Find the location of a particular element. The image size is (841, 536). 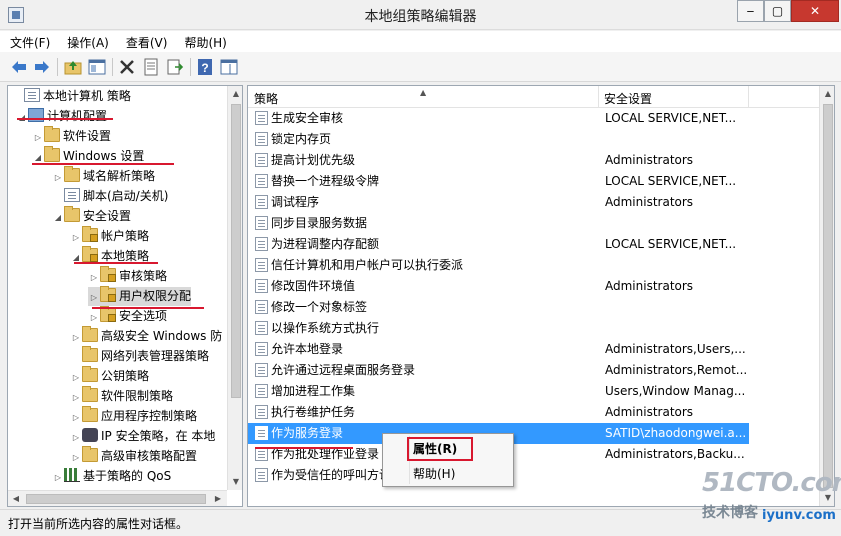

context-menu-help: 帮助(H) is located at coordinates (434, 474).